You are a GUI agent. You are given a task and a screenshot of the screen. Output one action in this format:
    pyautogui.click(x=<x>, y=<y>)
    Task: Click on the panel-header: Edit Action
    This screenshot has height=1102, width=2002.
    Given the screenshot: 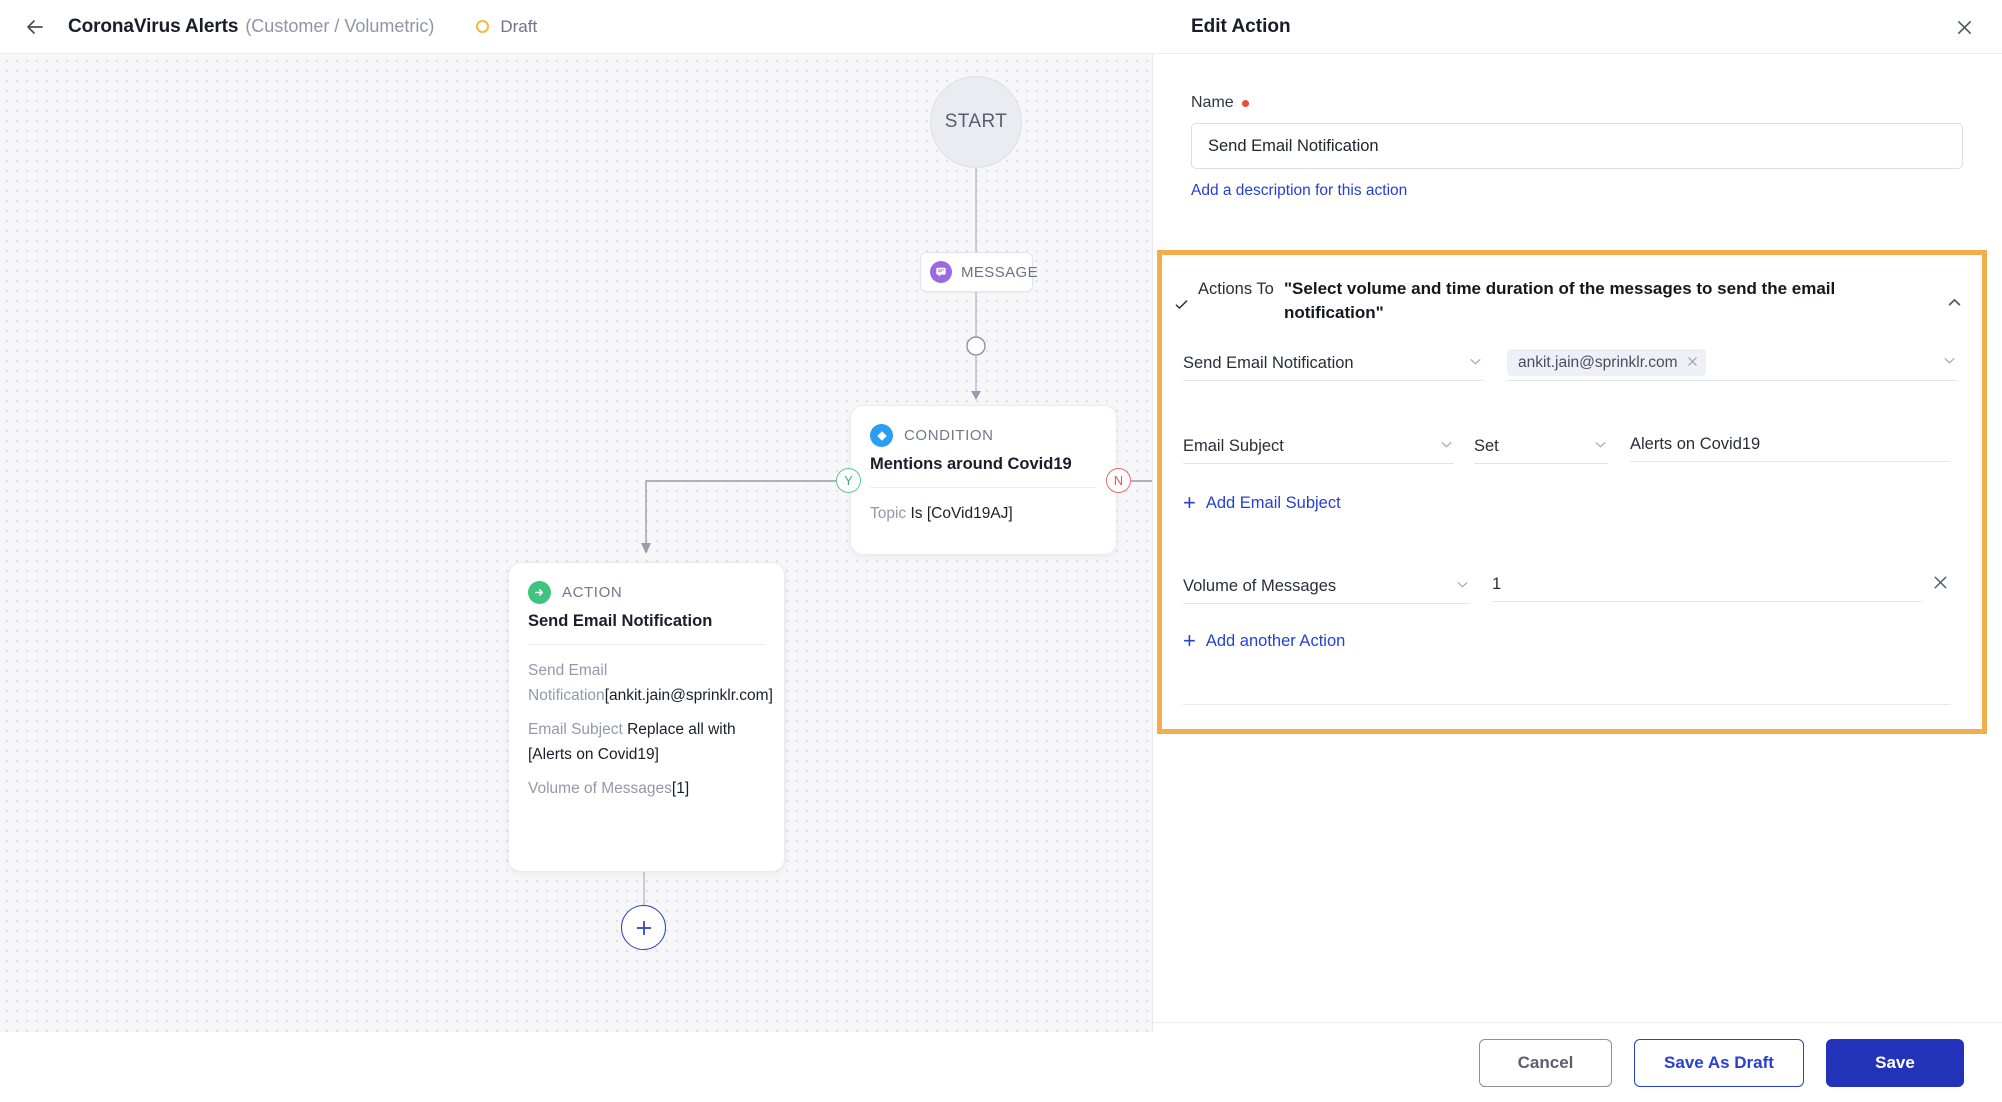 What is the action you would take?
    pyautogui.click(x=1577, y=27)
    